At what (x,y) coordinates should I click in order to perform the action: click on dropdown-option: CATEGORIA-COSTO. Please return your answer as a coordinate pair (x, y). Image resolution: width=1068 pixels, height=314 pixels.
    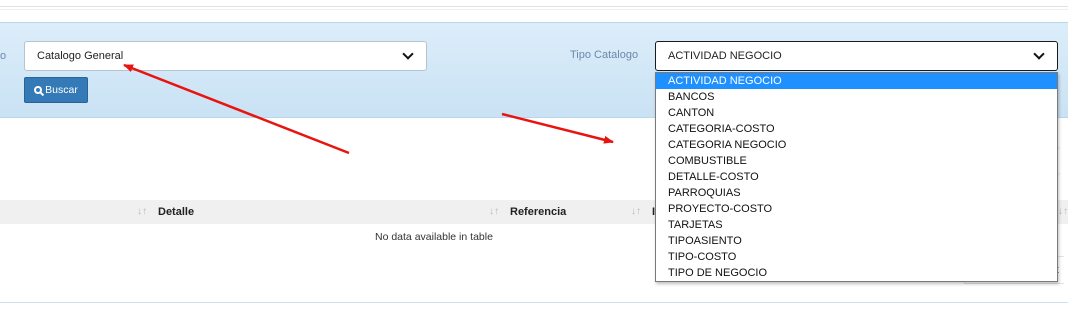
    Looking at the image, I should click on (856, 129).